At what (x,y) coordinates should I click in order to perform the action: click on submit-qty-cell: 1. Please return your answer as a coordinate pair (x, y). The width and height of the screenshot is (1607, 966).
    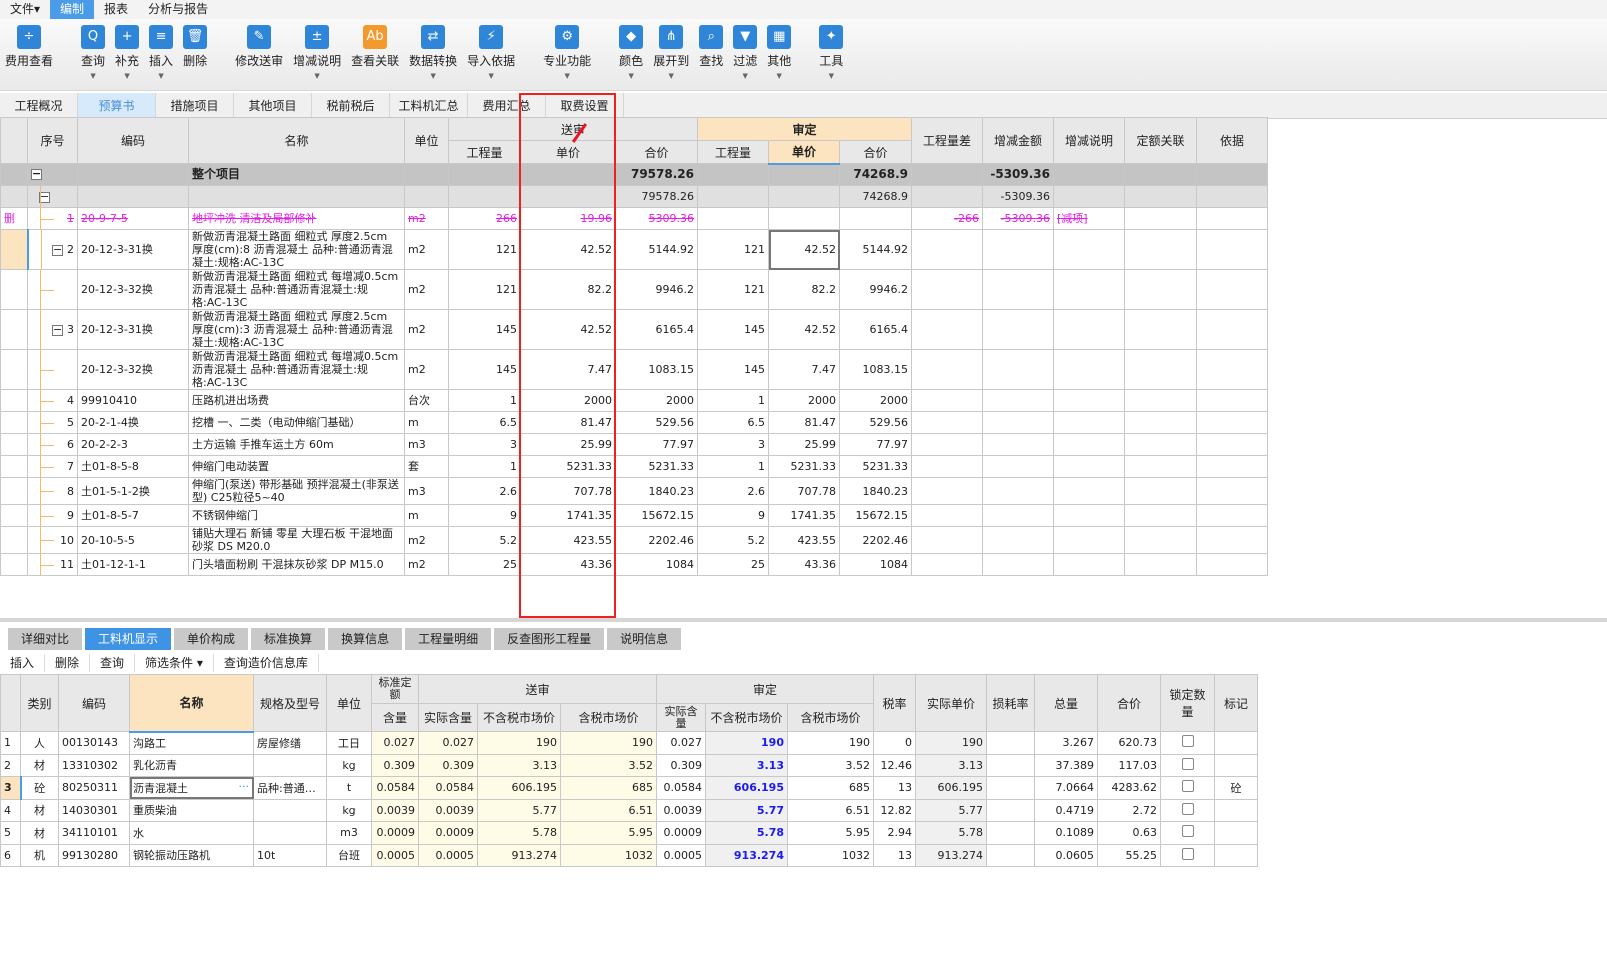
    Looking at the image, I should click on (484, 400).